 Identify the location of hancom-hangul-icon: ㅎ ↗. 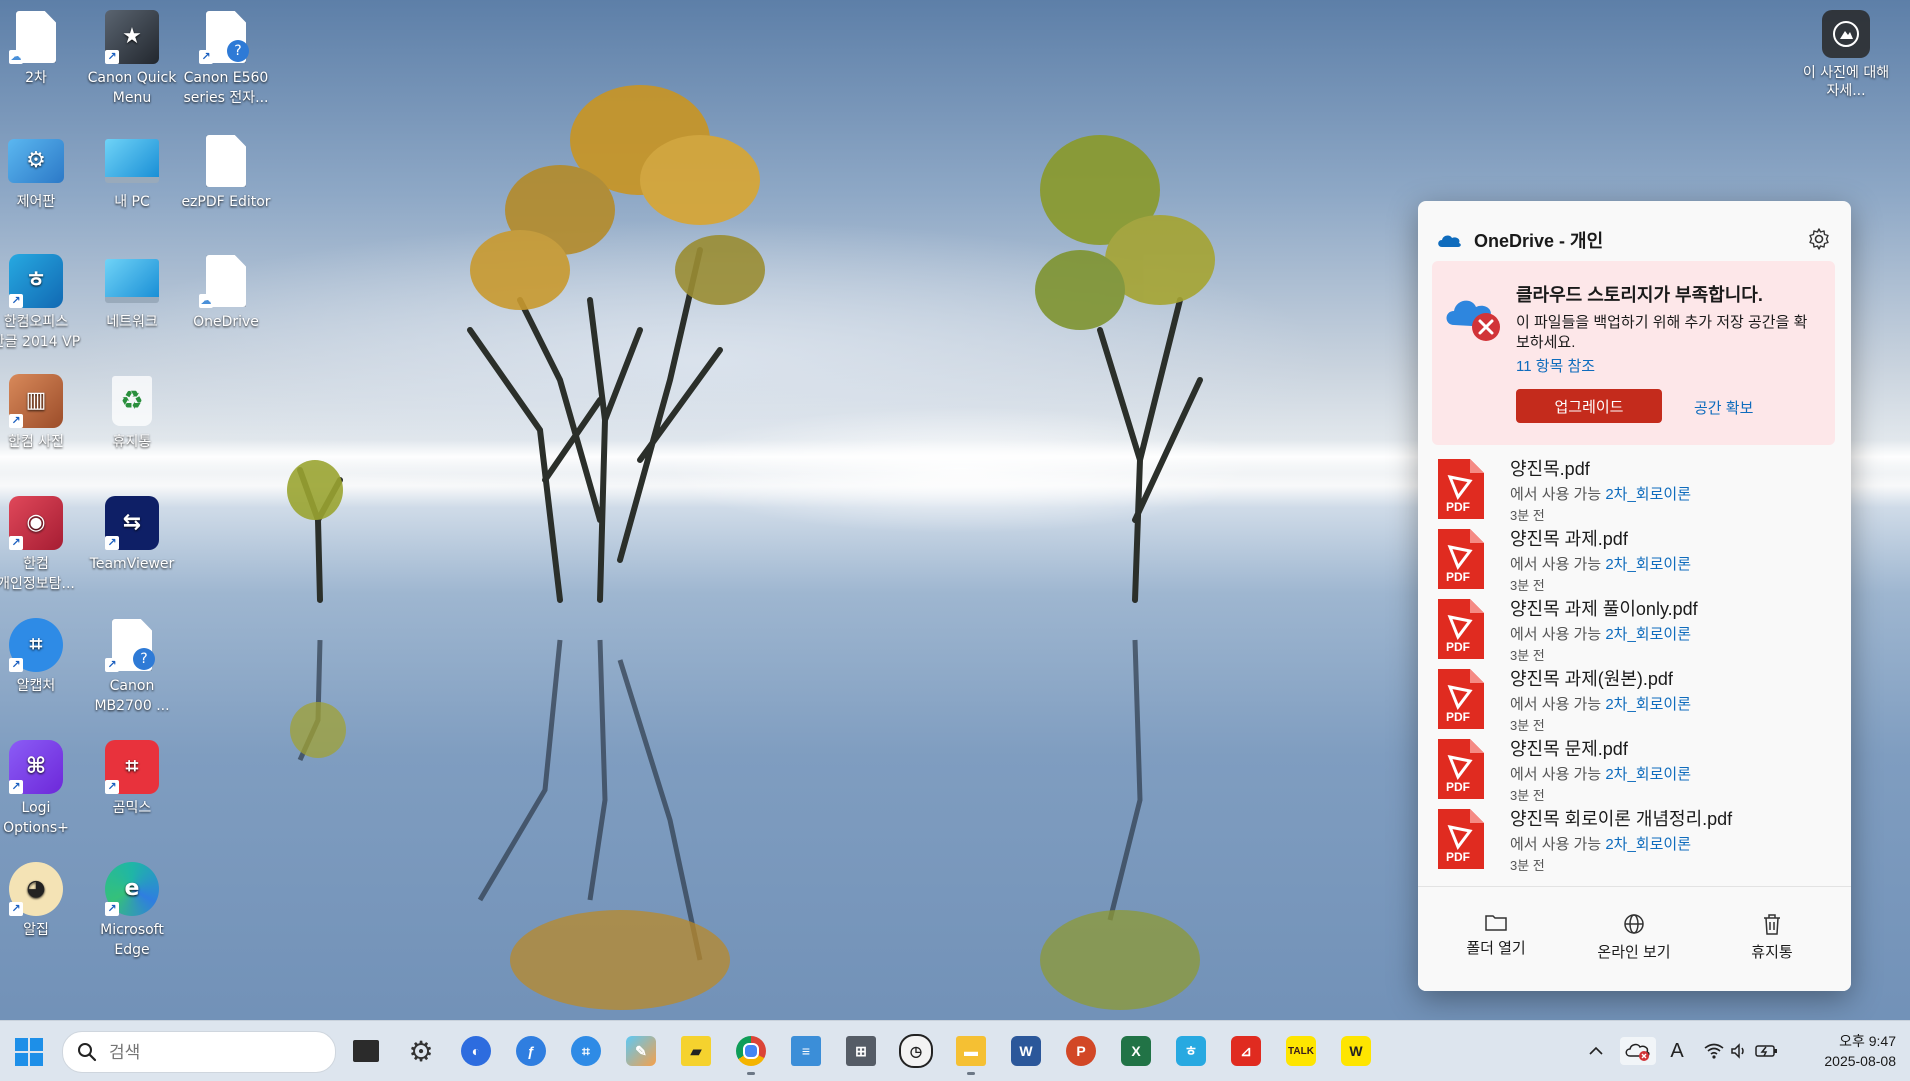
(36, 281).